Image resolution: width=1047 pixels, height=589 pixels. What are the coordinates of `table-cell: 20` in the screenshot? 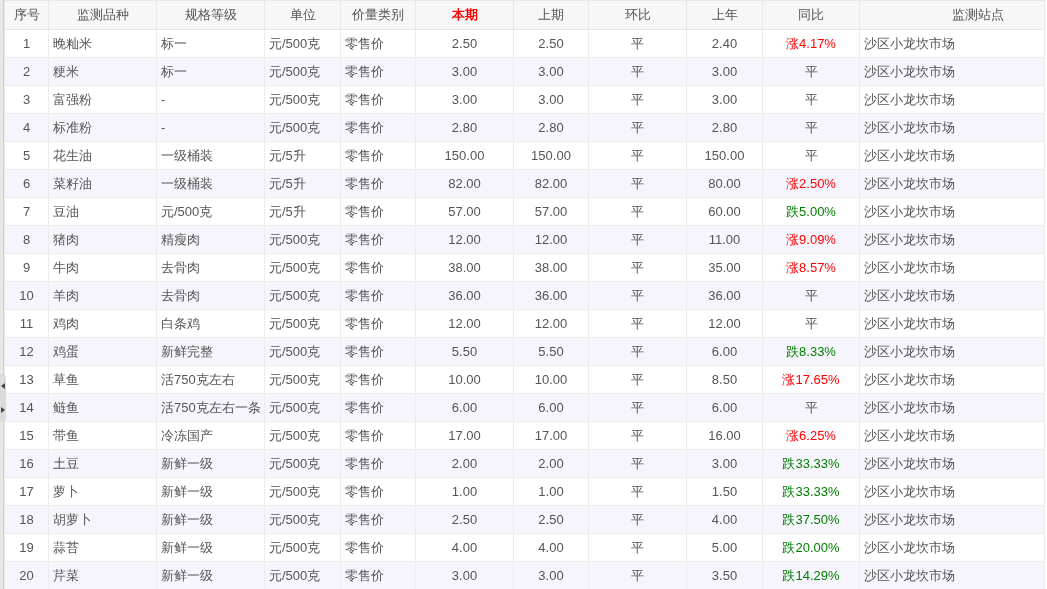 It's located at (26, 575).